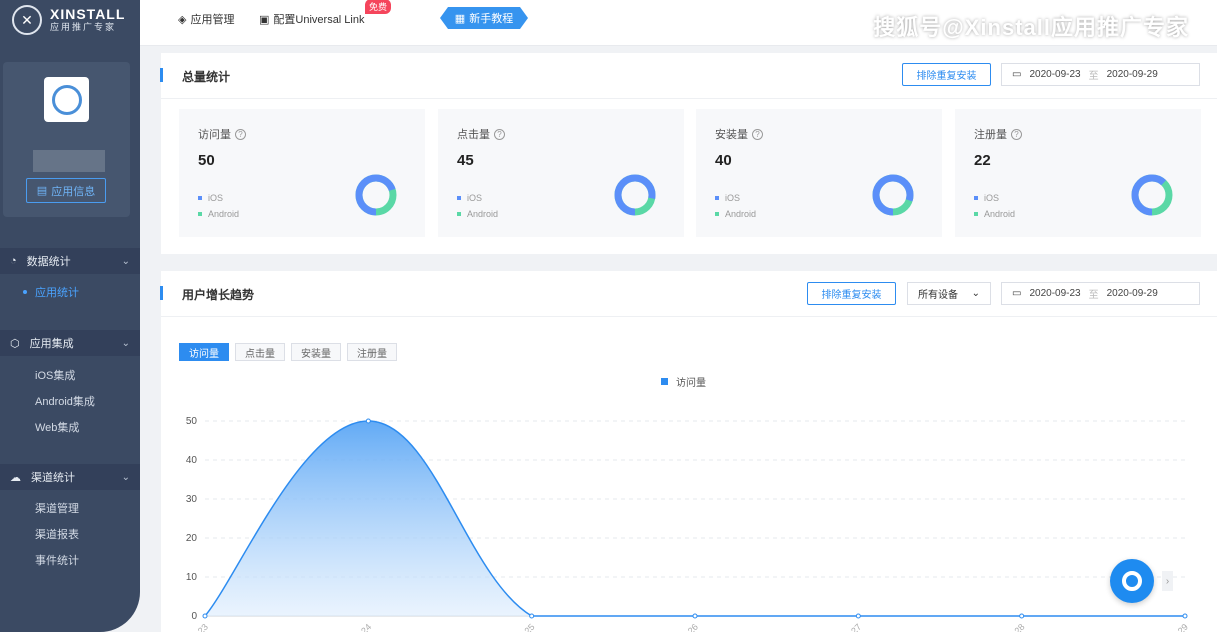 The width and height of the screenshot is (1217, 632). What do you see at coordinates (946, 74) in the screenshot?
I see `dedupe-install-button: 排除重复安装` at bounding box center [946, 74].